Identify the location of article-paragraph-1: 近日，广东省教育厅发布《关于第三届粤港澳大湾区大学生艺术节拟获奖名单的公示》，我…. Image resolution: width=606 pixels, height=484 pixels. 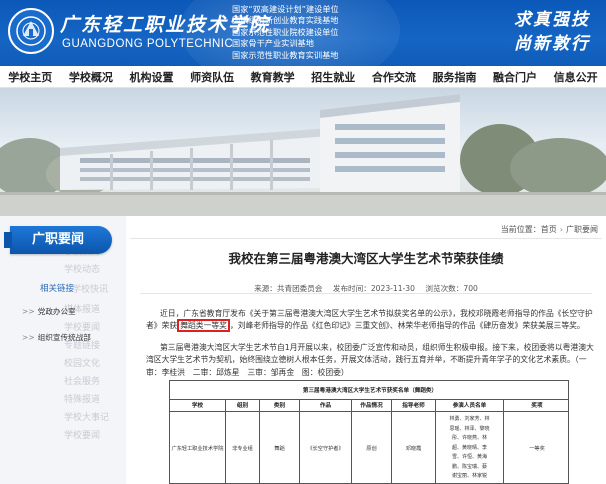
(371, 320).